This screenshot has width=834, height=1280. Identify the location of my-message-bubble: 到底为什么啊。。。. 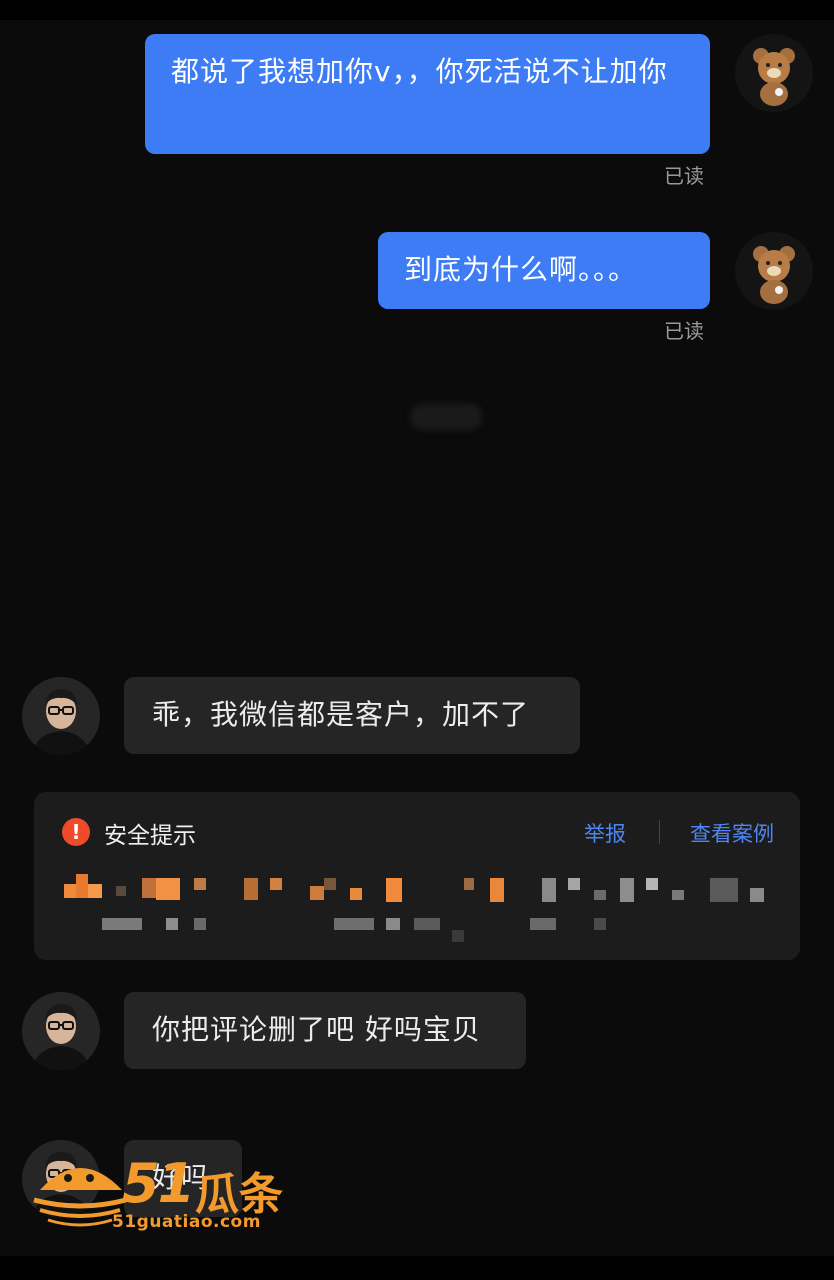
(544, 270).